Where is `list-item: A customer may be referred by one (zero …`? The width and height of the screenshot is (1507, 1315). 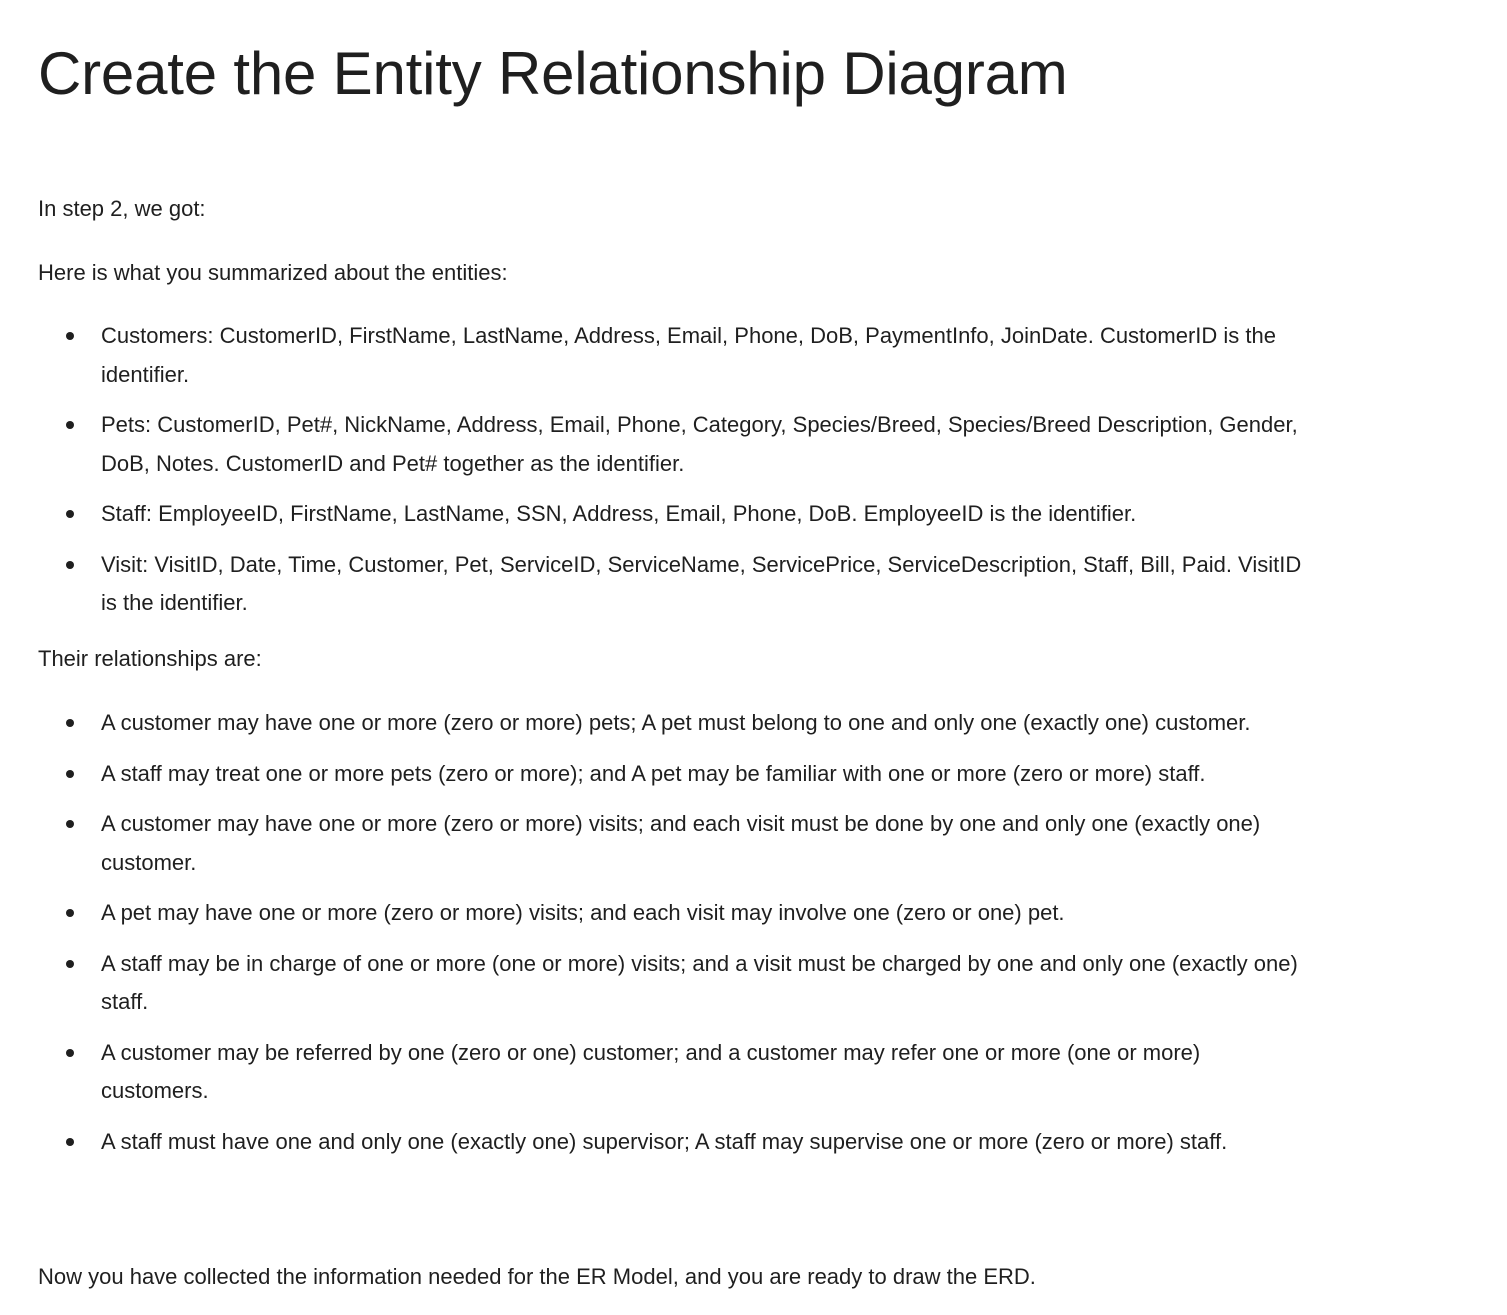
list-item: A customer may be referred by one (zero … is located at coordinates (673, 1072).